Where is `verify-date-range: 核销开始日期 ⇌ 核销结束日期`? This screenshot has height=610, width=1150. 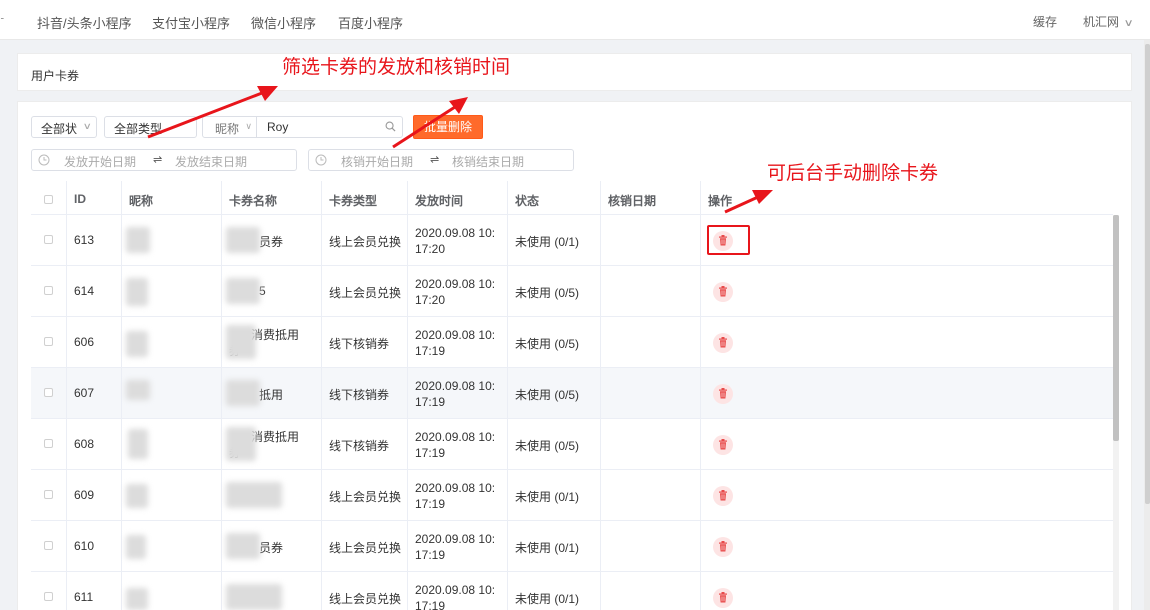
verify-date-range: 核销开始日期 ⇌ 核销结束日期 is located at coordinates (441, 160).